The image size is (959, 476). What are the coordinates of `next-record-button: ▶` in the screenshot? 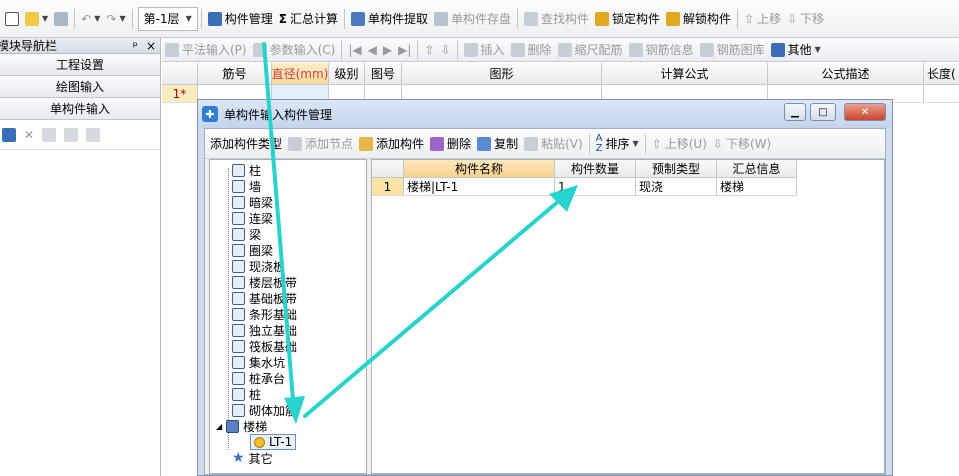 It's located at (387, 50).